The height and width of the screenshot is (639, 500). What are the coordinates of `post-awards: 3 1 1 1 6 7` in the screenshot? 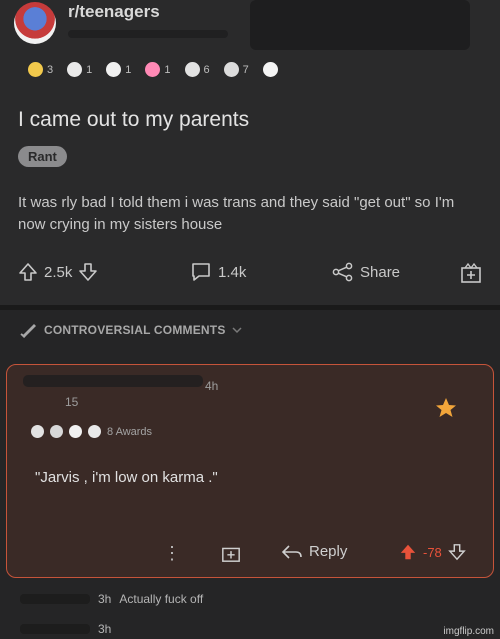 It's located at (157, 69).